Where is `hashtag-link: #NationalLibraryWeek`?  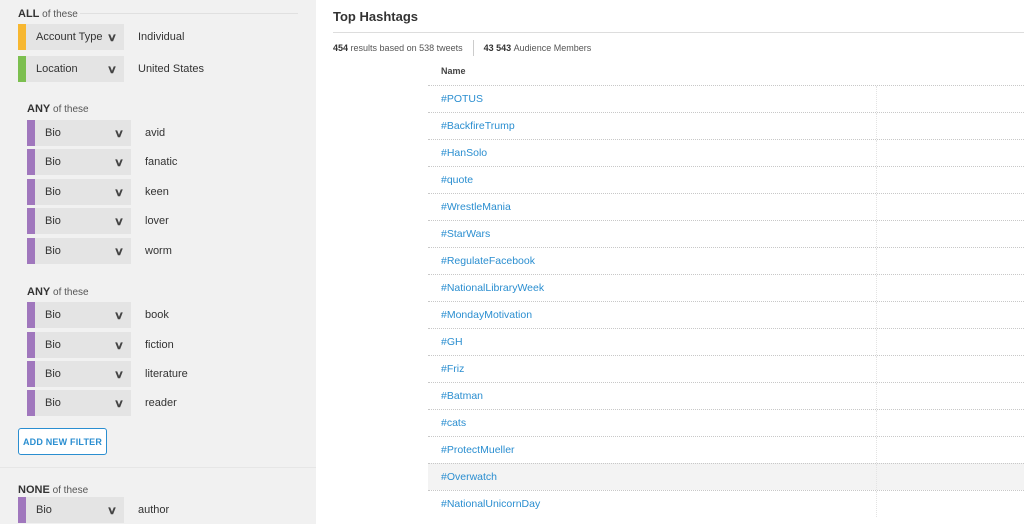
hashtag-link: #NationalLibraryWeek is located at coordinates (492, 288).